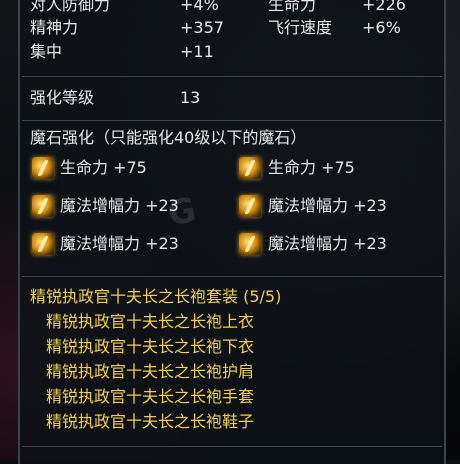 This screenshot has width=460, height=464. I want to click on set-piece: 精锐执政官十夫长之长袍手套, so click(150, 396).